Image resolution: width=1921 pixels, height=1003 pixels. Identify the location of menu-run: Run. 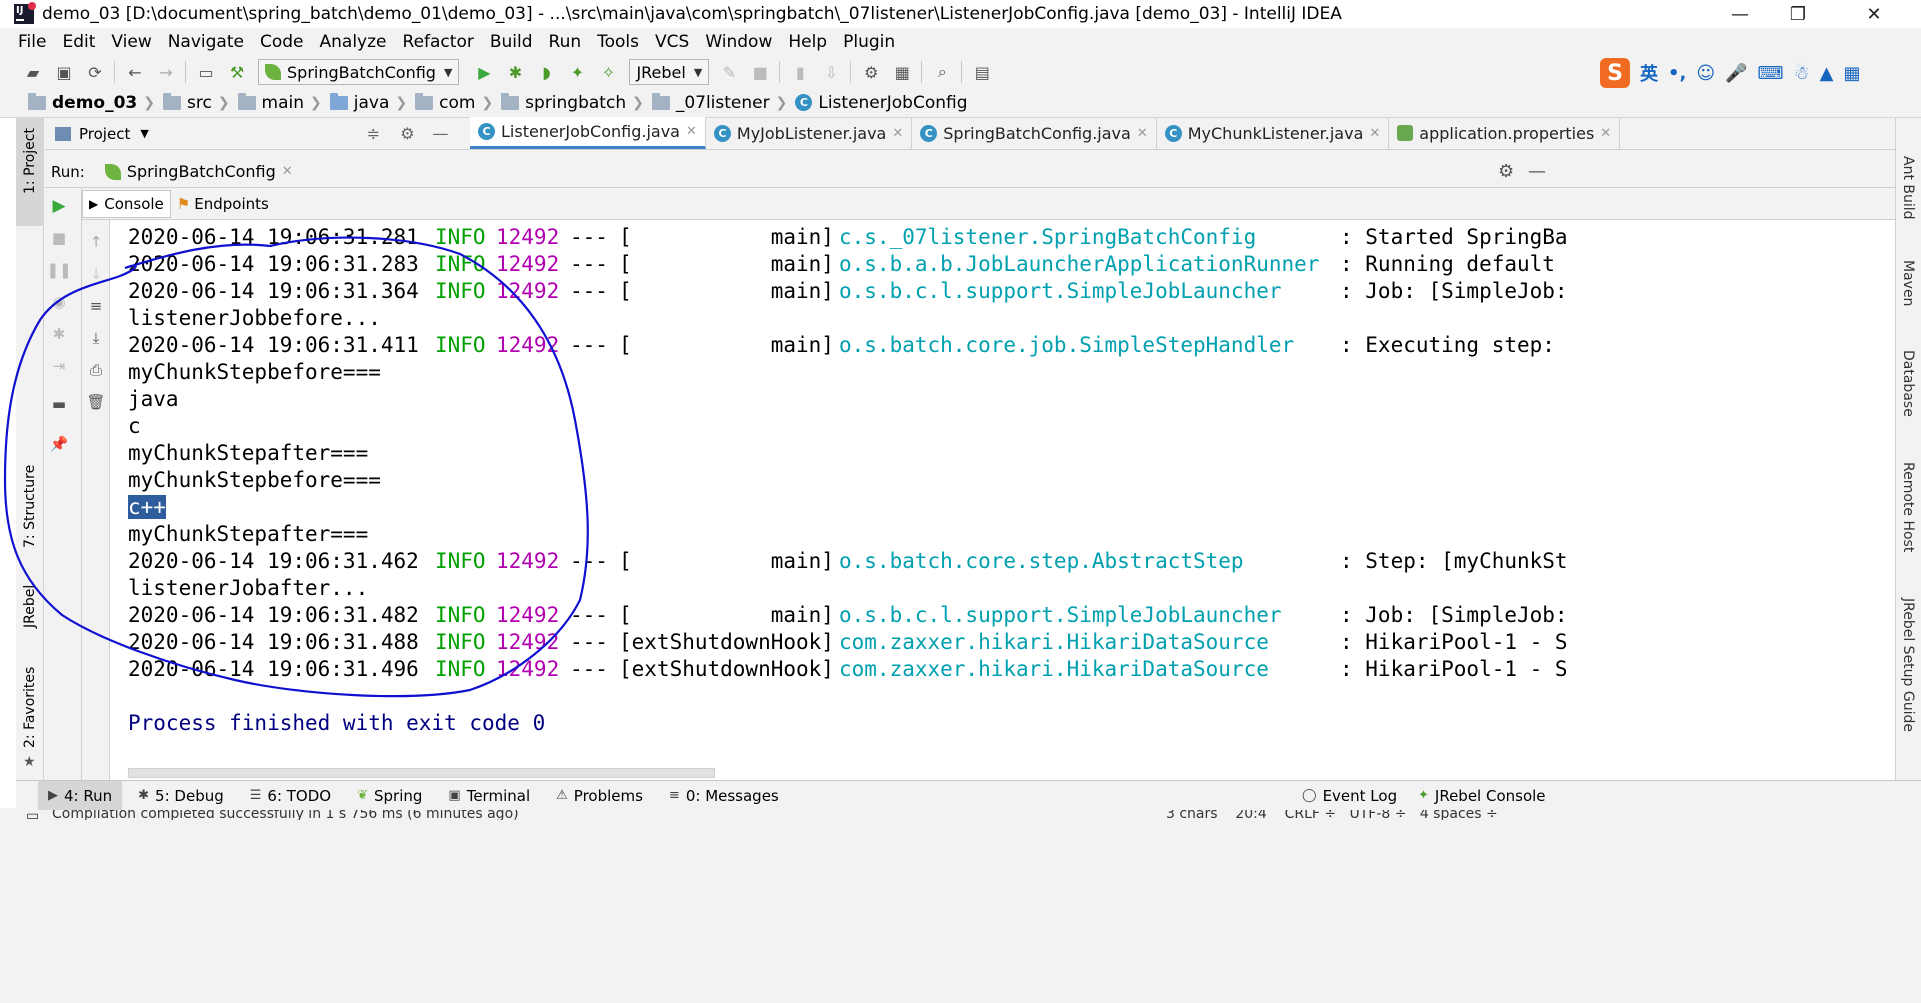
(565, 42).